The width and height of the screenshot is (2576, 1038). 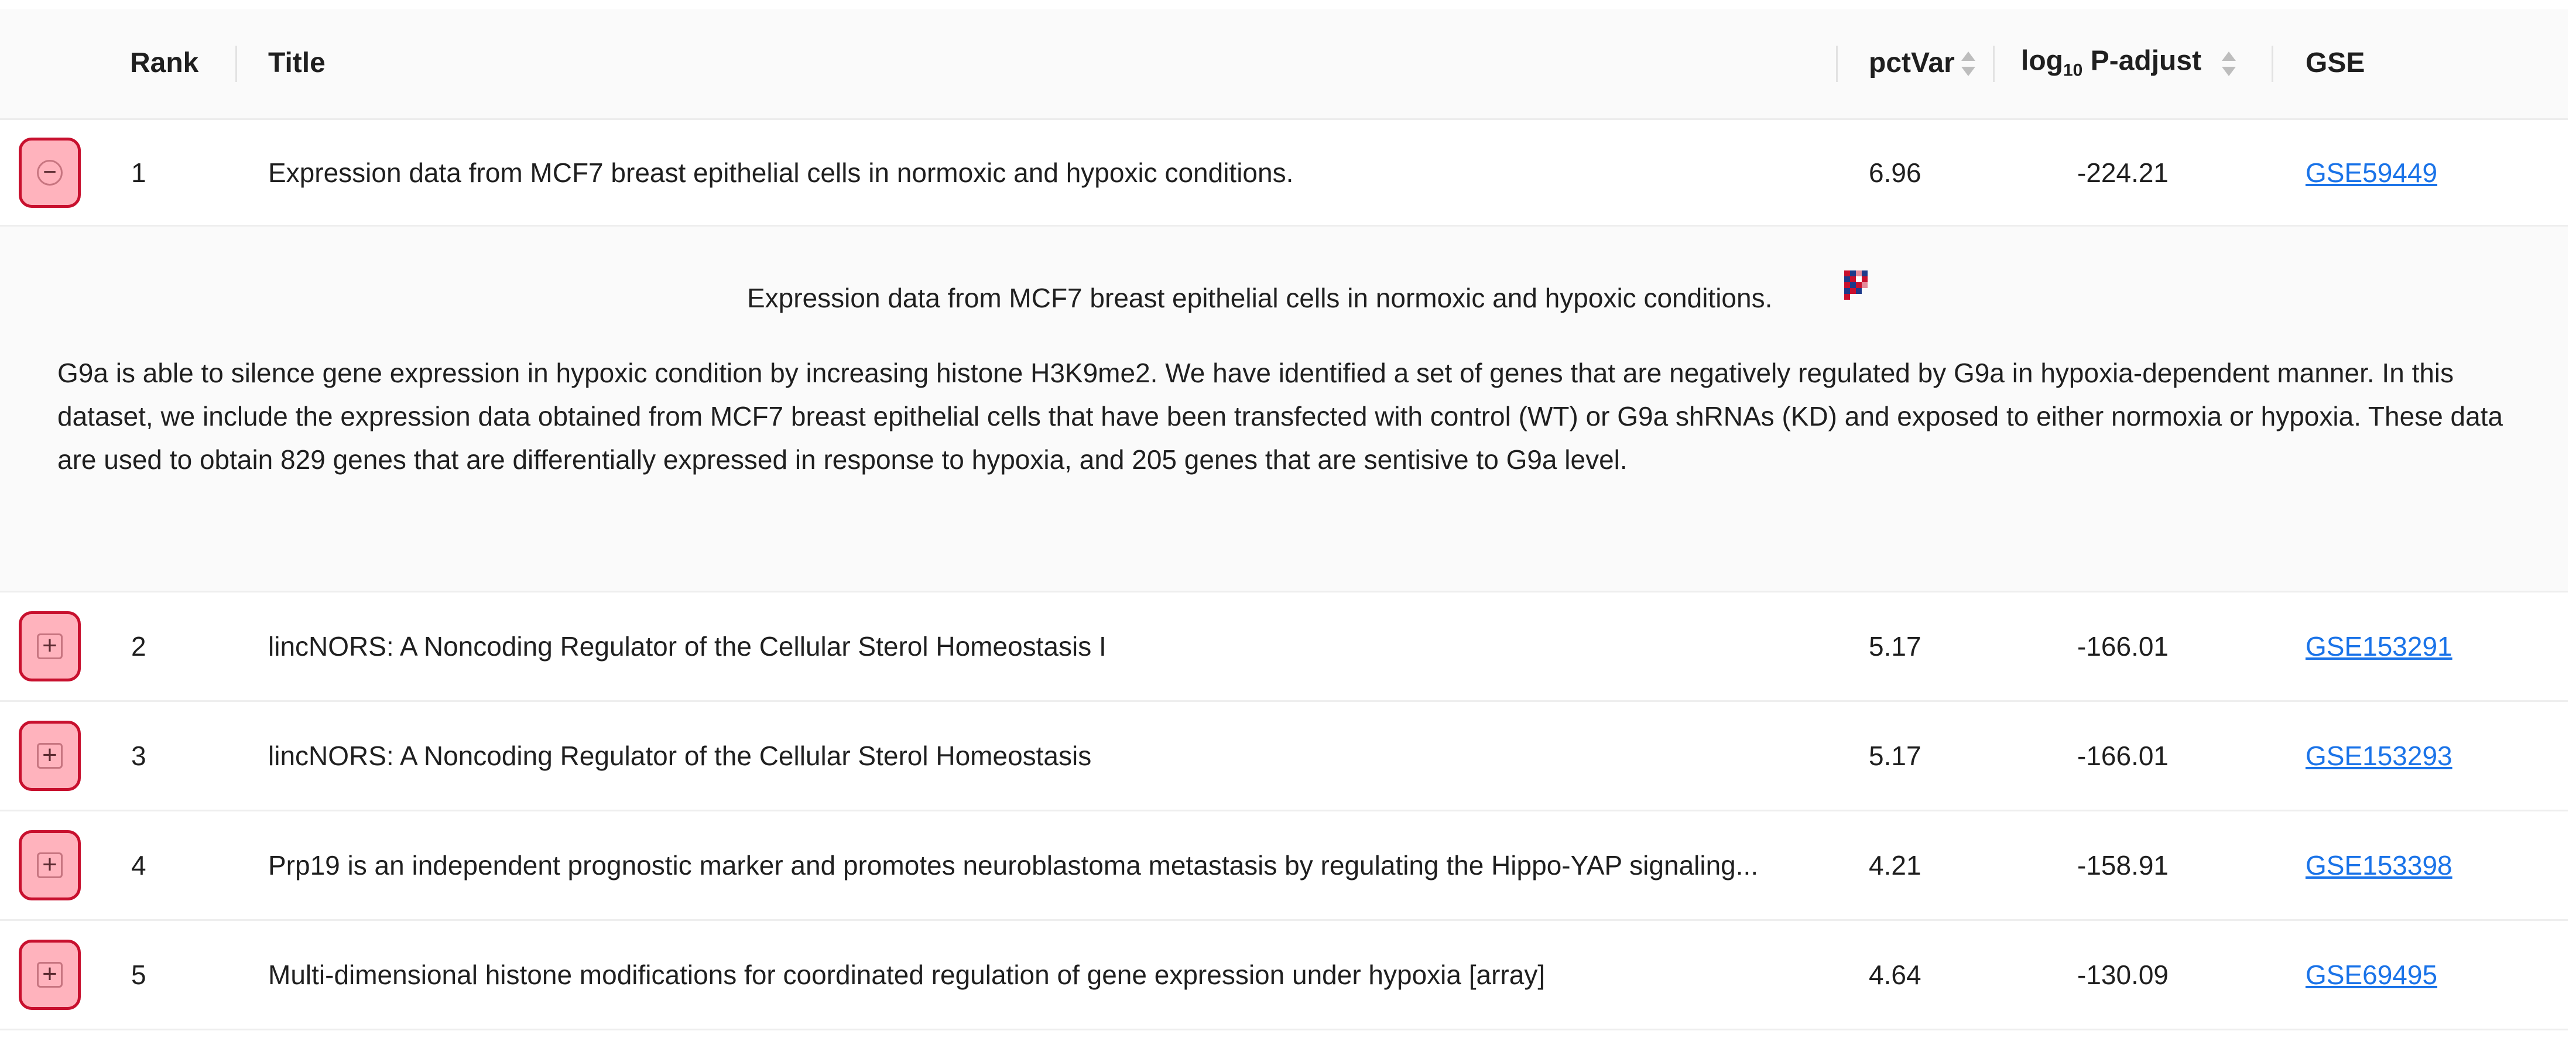 I want to click on header-rank: Rank, so click(x=164, y=62).